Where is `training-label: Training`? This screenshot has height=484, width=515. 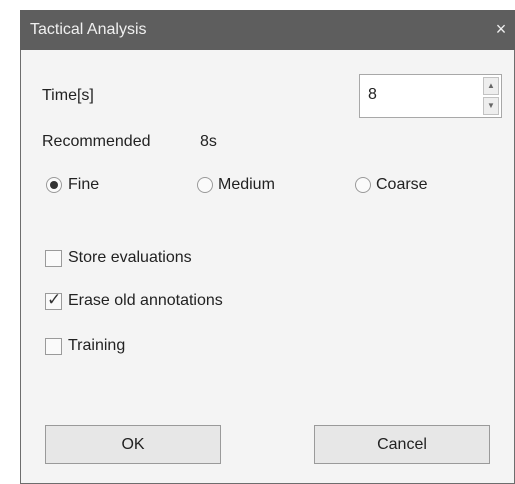
training-label: Training is located at coordinates (96, 346).